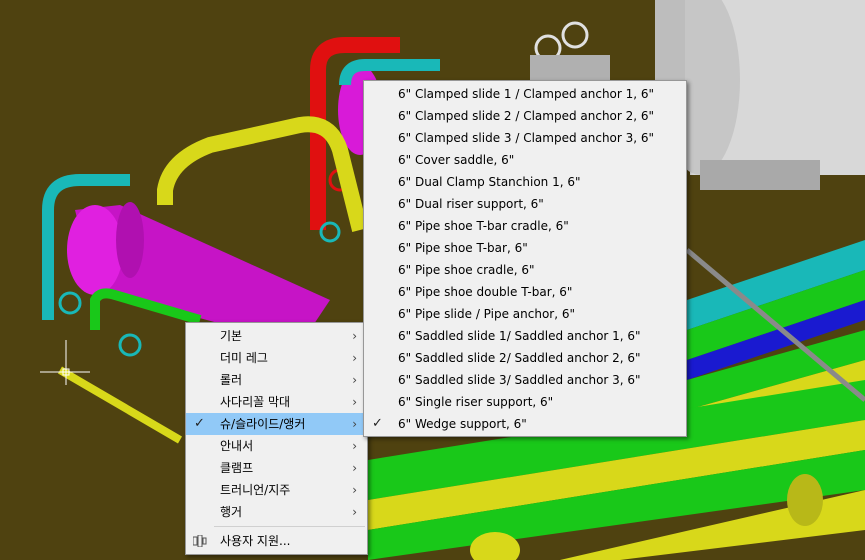  I want to click on menu-item-label: 슈/슬라이드/앵커, so click(263, 424).